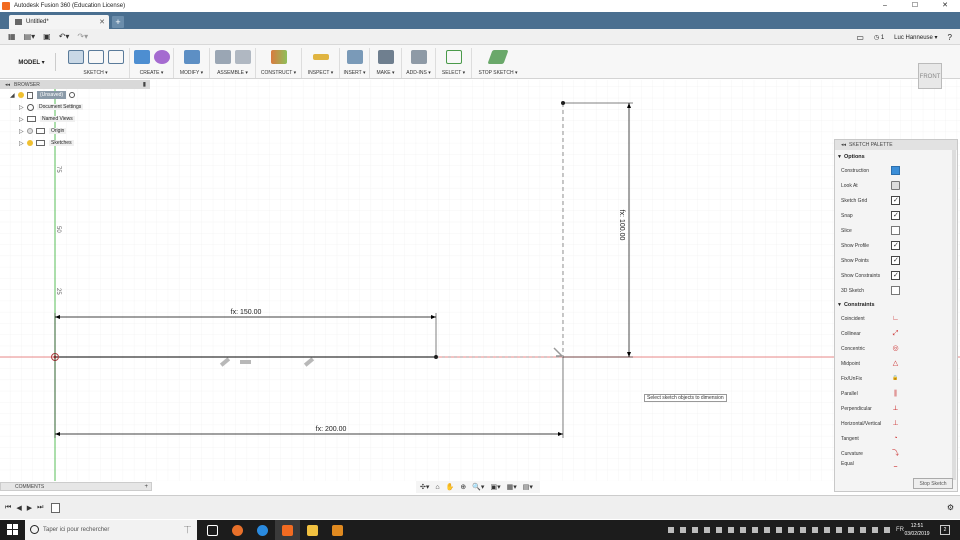  I want to click on modify-group: MODIFY ▾, so click(192, 63).